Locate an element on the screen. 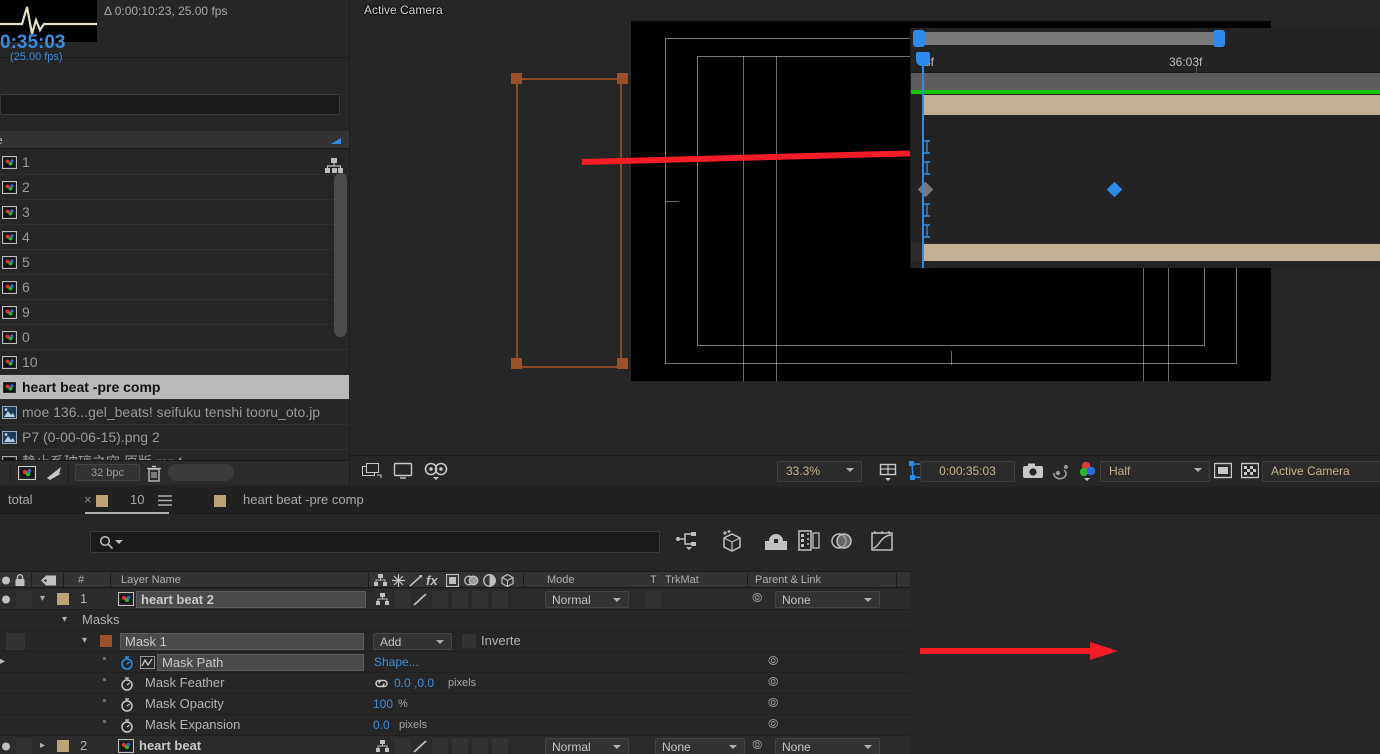 Image resolution: width=1380 pixels, height=754 pixels. work-area-end-handle is located at coordinates (1219, 38).